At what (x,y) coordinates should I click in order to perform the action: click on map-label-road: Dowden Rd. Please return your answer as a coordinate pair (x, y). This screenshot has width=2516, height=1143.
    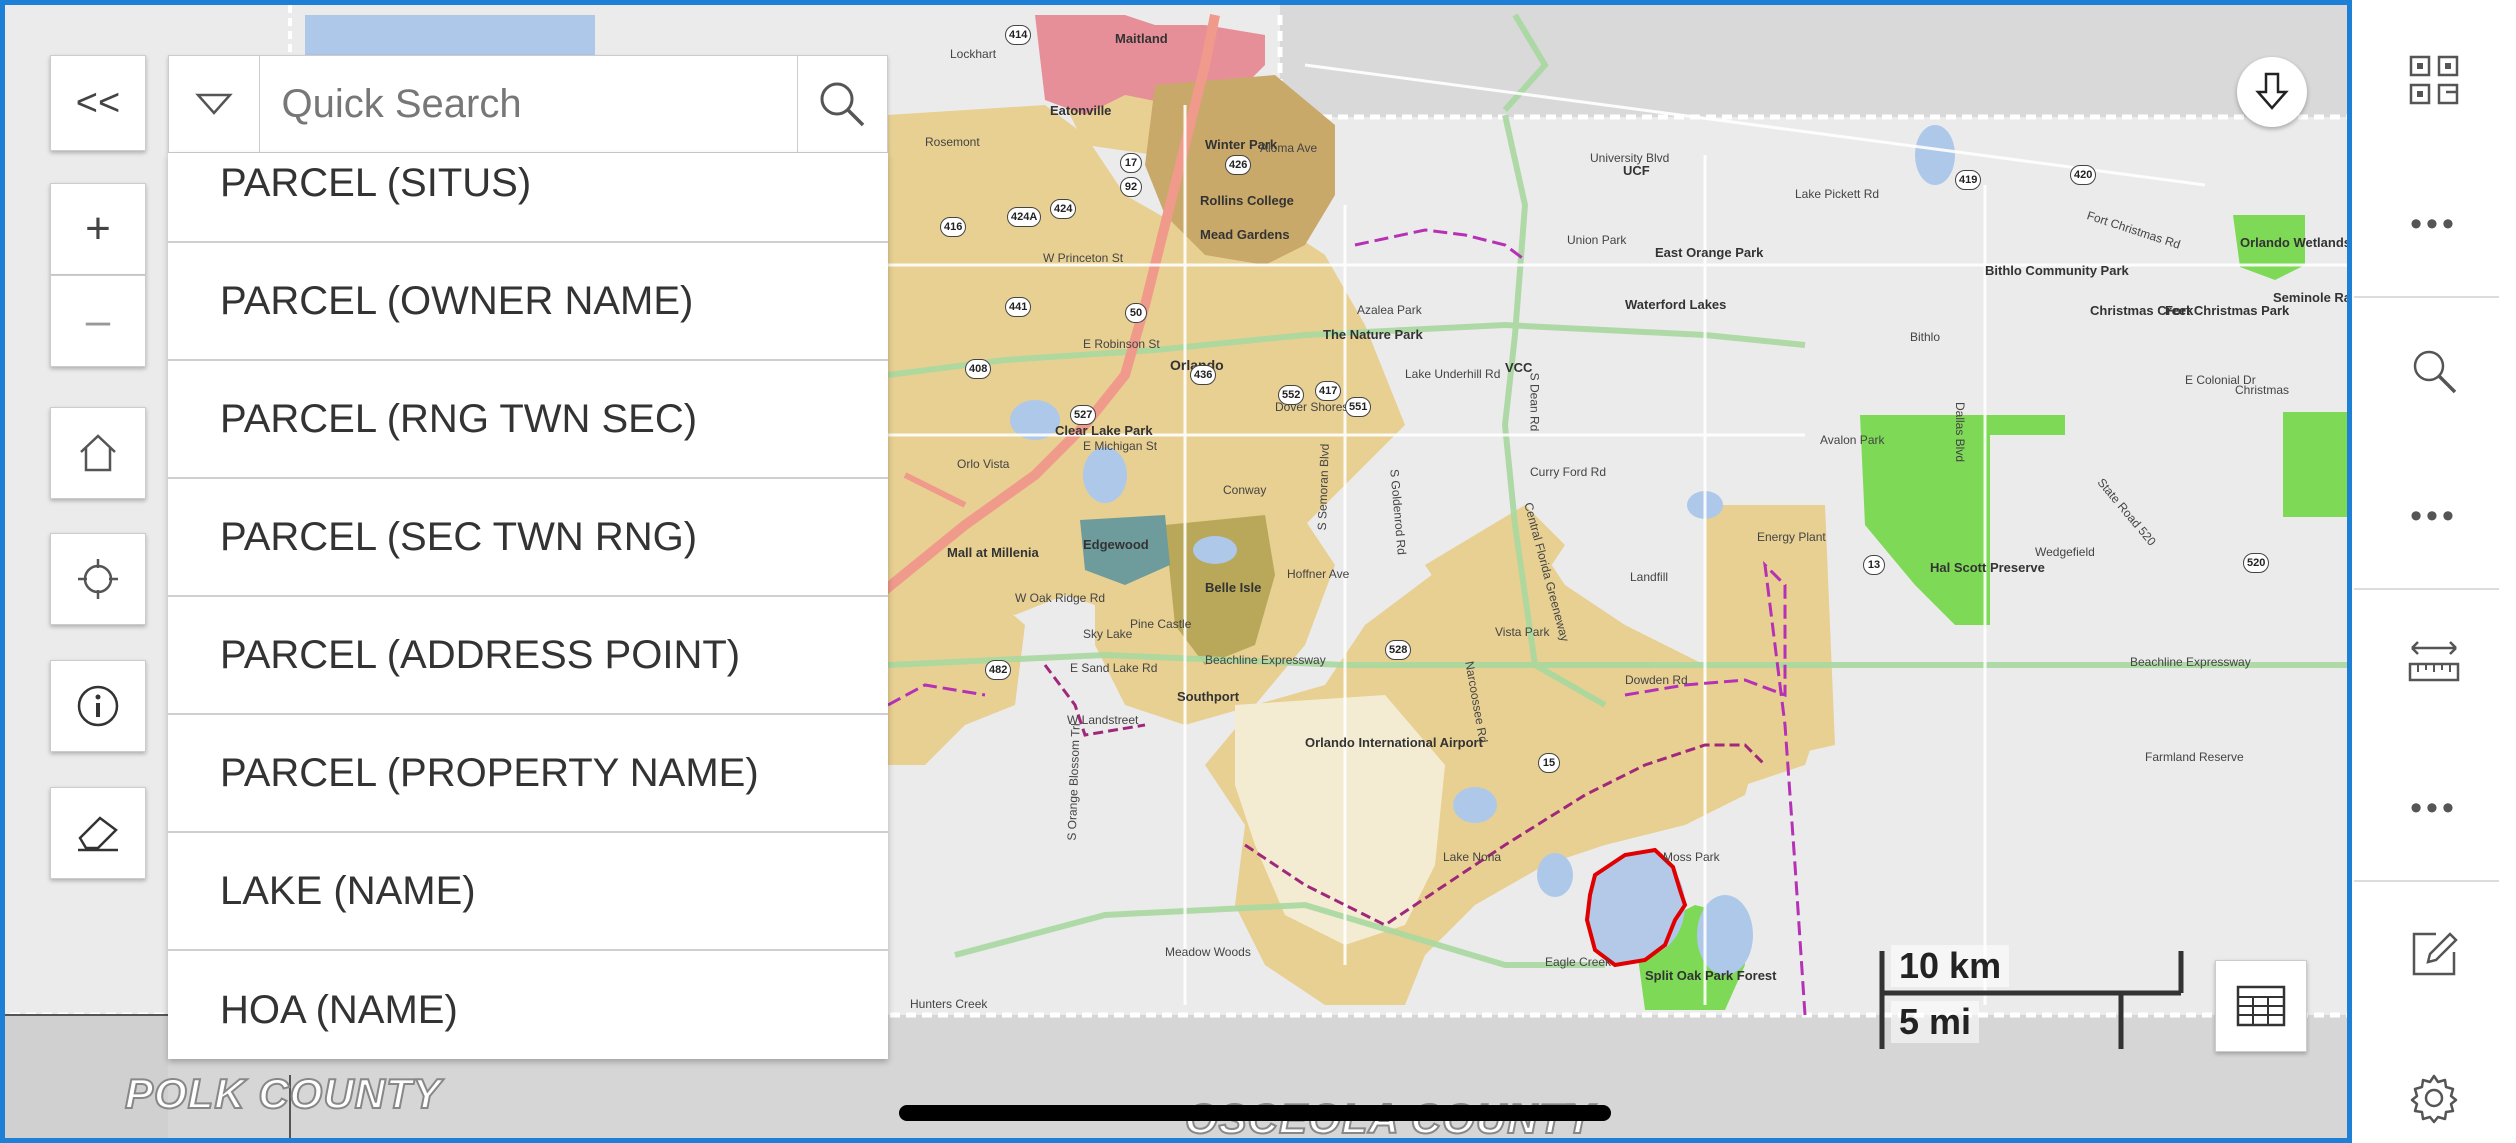
    Looking at the image, I should click on (1656, 680).